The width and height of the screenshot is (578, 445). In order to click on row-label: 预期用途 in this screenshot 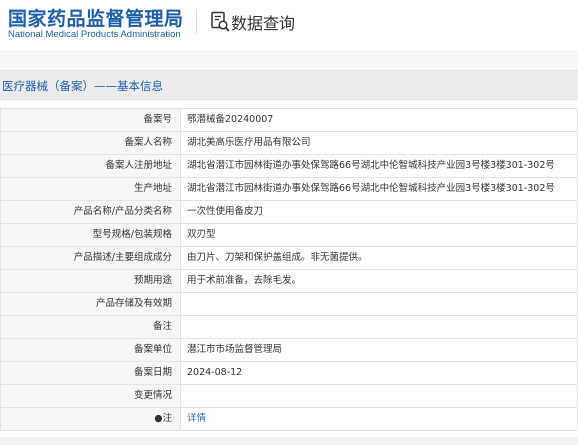, I will do `click(90, 281)`.